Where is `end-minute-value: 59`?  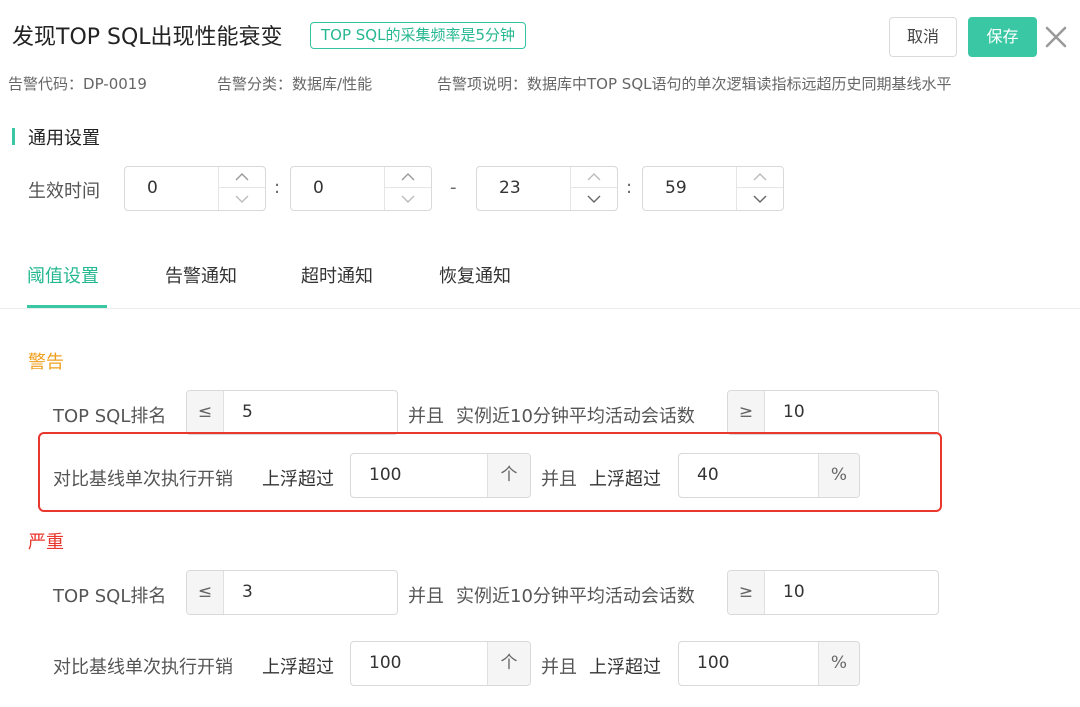
end-minute-value: 59 is located at coordinates (676, 188).